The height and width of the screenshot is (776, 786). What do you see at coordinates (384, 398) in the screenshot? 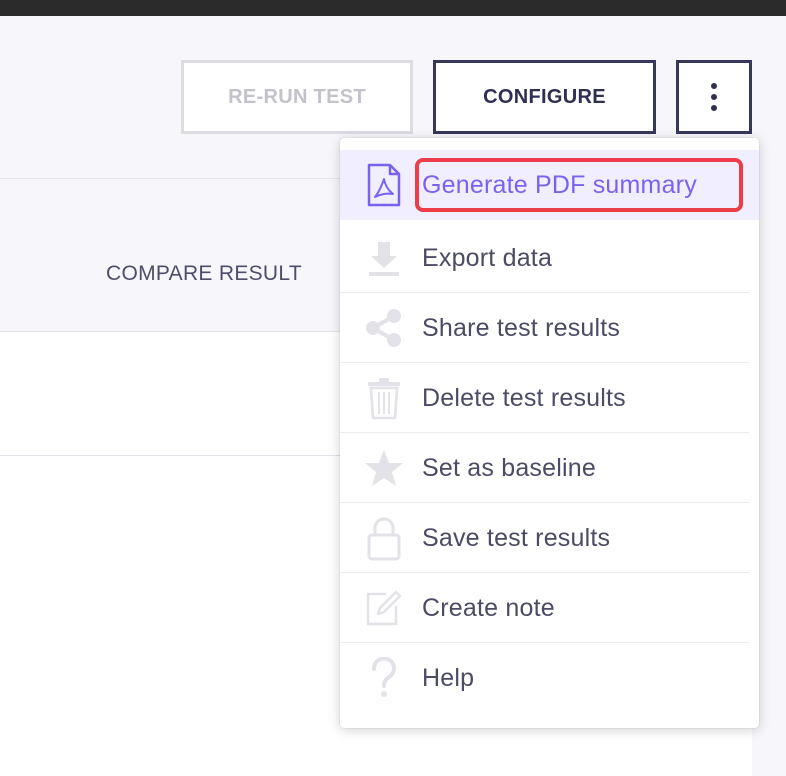
I see `trash-icon` at bounding box center [384, 398].